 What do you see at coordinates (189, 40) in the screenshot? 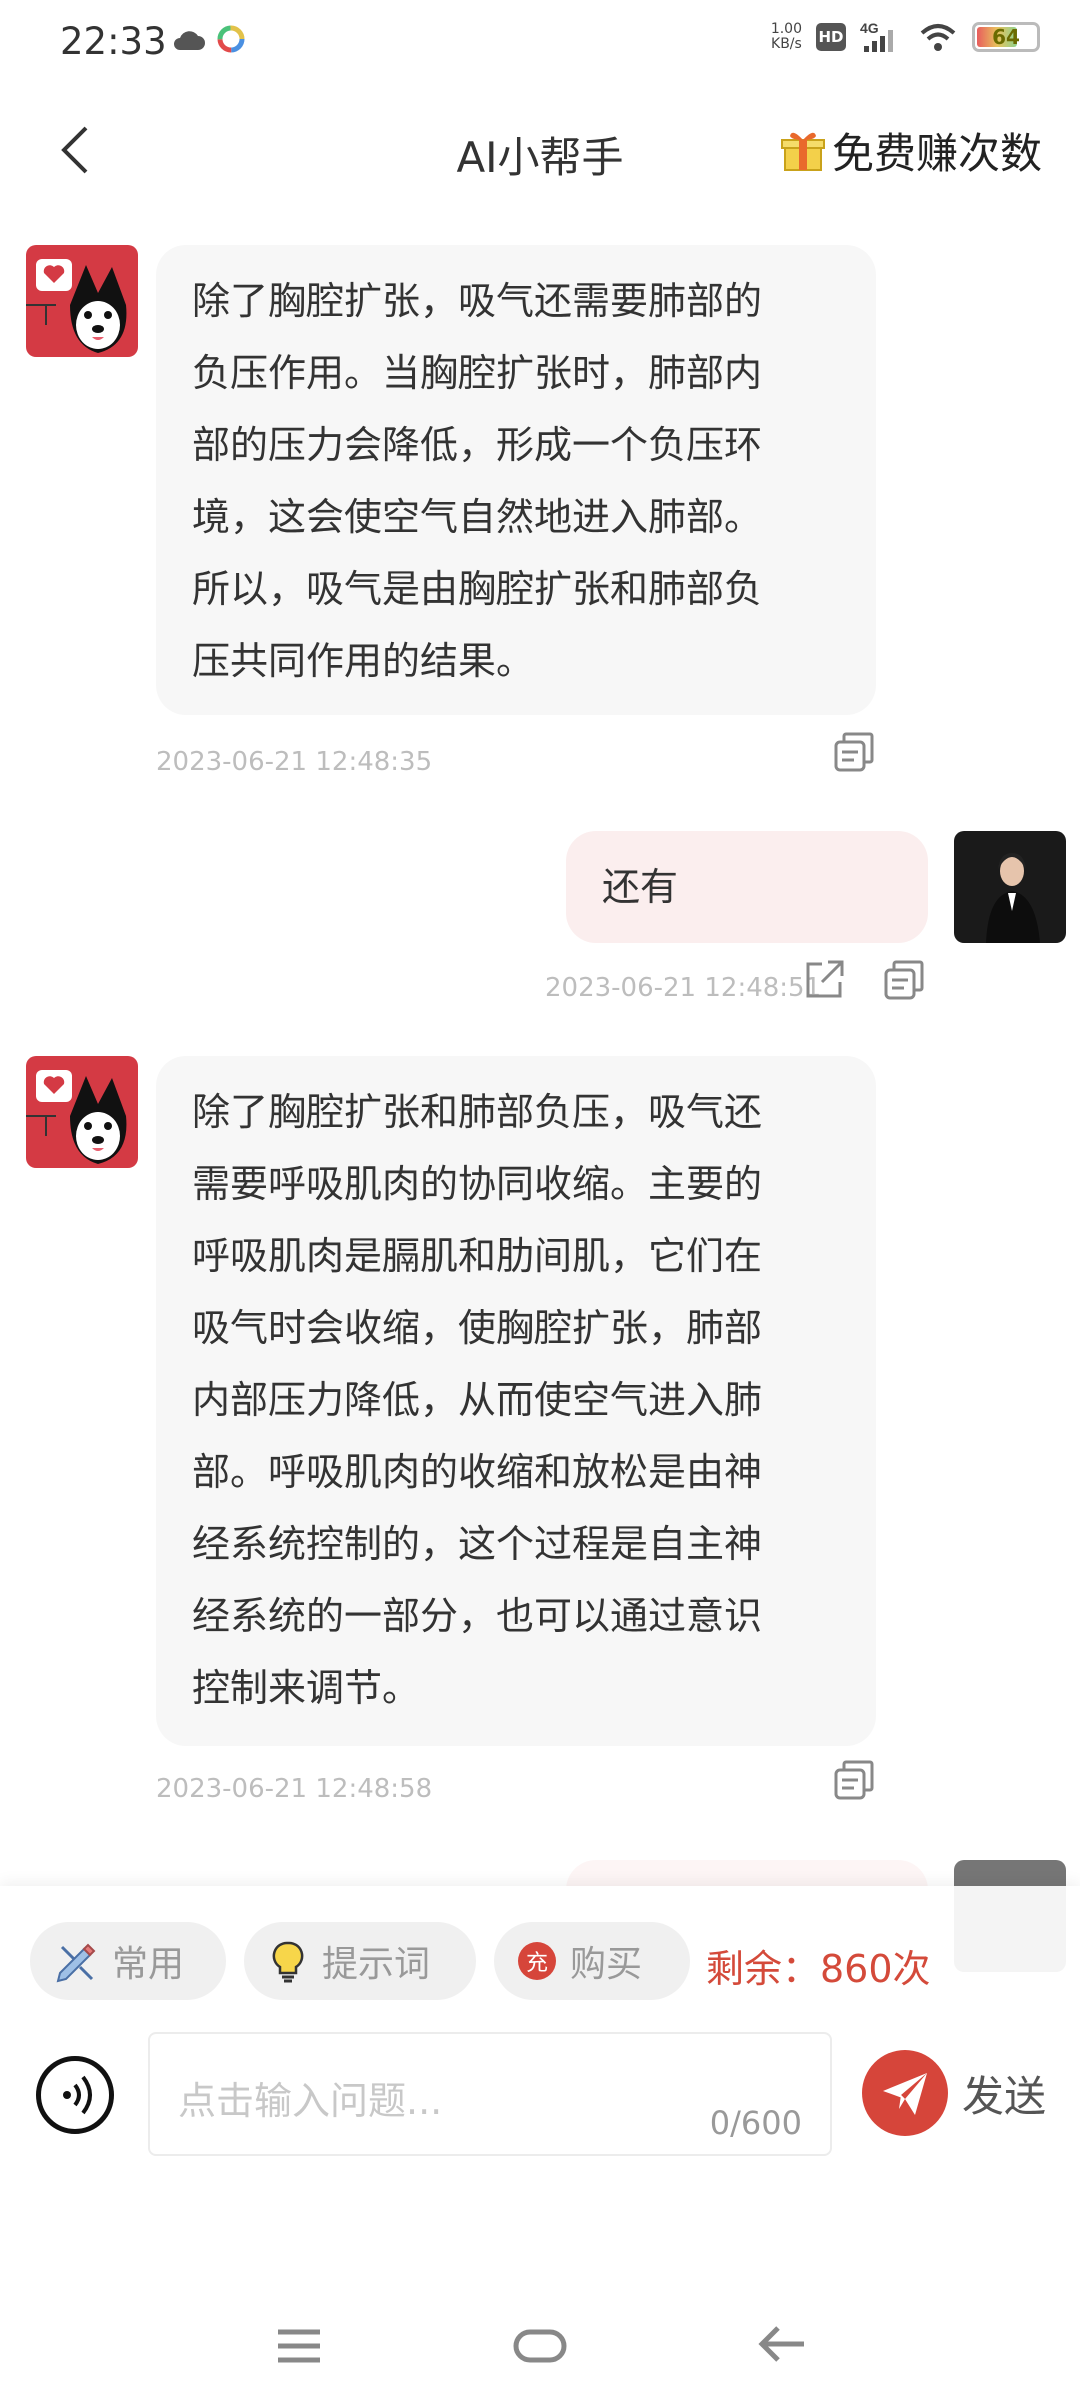
I see `cloud-icon` at bounding box center [189, 40].